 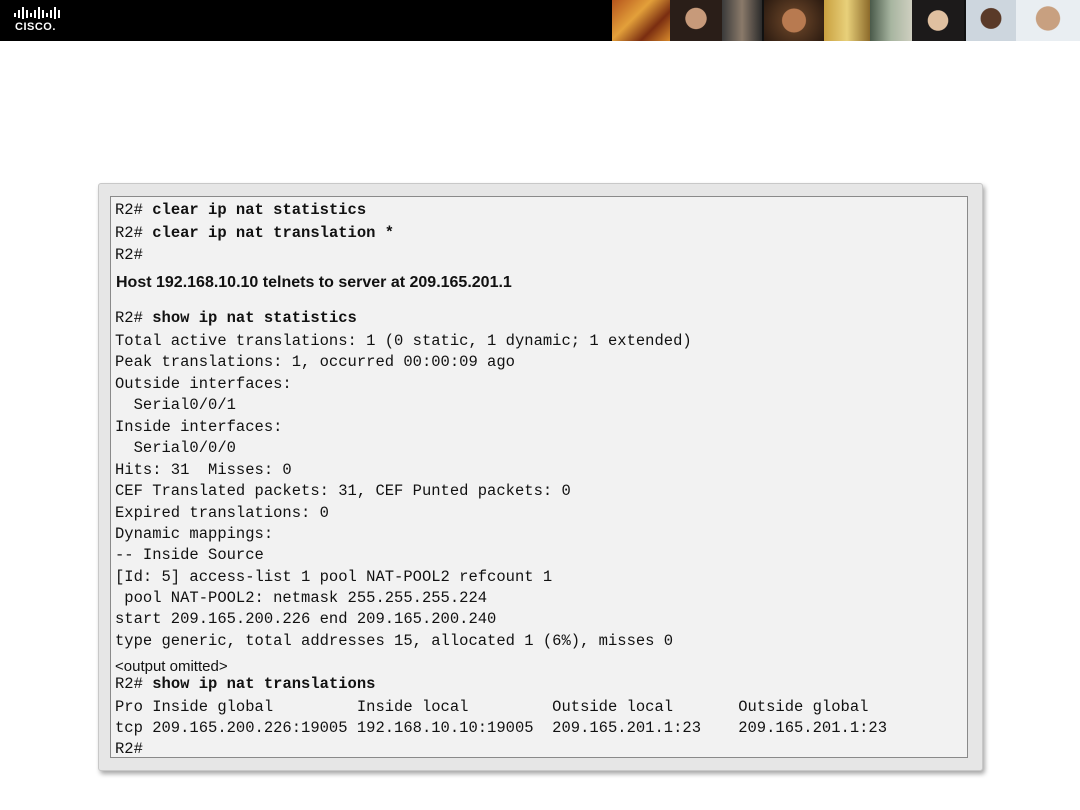 I want to click on logo-wordmark: CISCO., so click(x=35, y=27).